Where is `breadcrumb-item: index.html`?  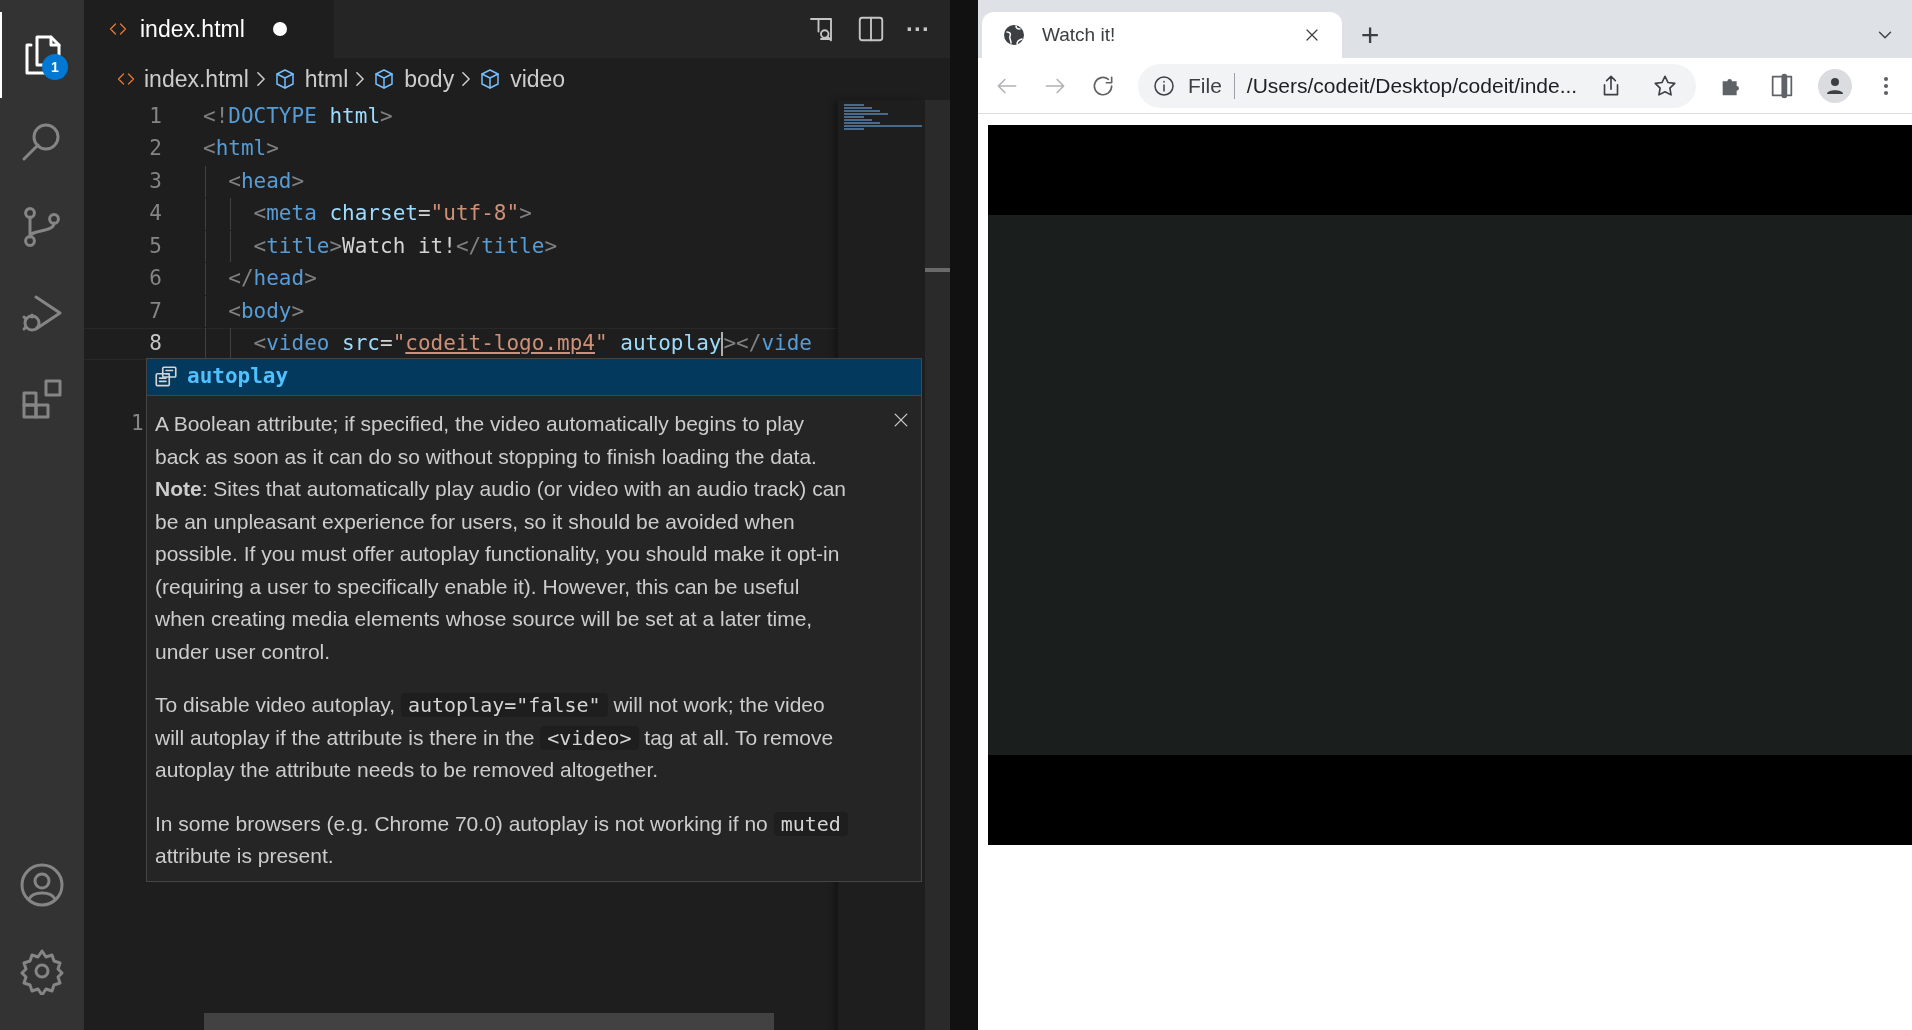 breadcrumb-item: index.html is located at coordinates (182, 79).